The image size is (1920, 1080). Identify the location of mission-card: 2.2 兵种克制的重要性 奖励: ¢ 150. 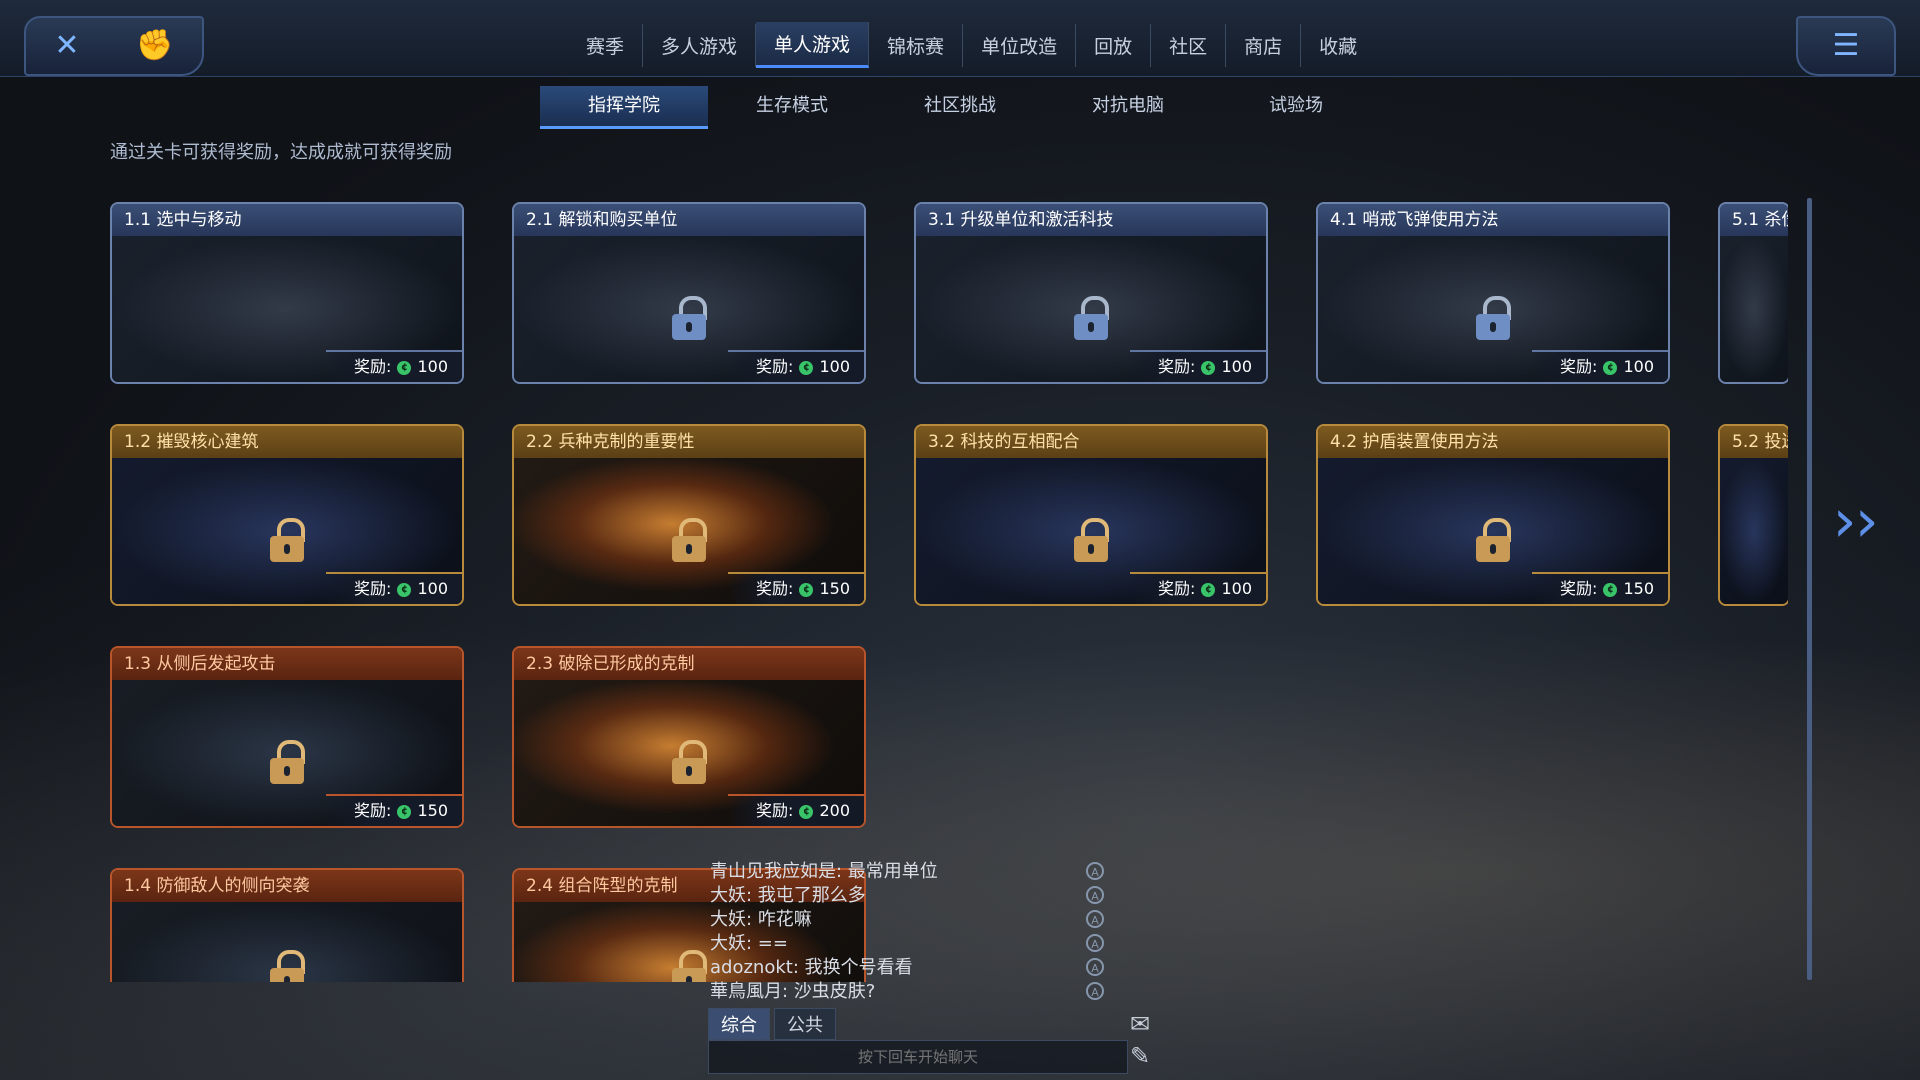
(689, 515).